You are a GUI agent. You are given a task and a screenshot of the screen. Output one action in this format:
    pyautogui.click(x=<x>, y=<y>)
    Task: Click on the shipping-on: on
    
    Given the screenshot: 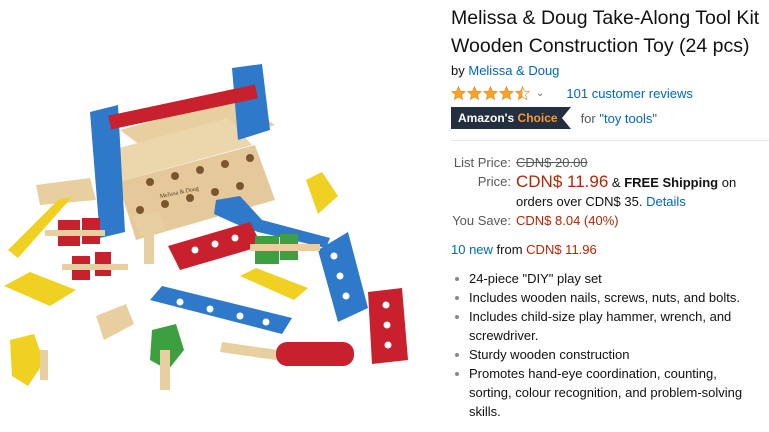 What is the action you would take?
    pyautogui.click(x=729, y=182)
    